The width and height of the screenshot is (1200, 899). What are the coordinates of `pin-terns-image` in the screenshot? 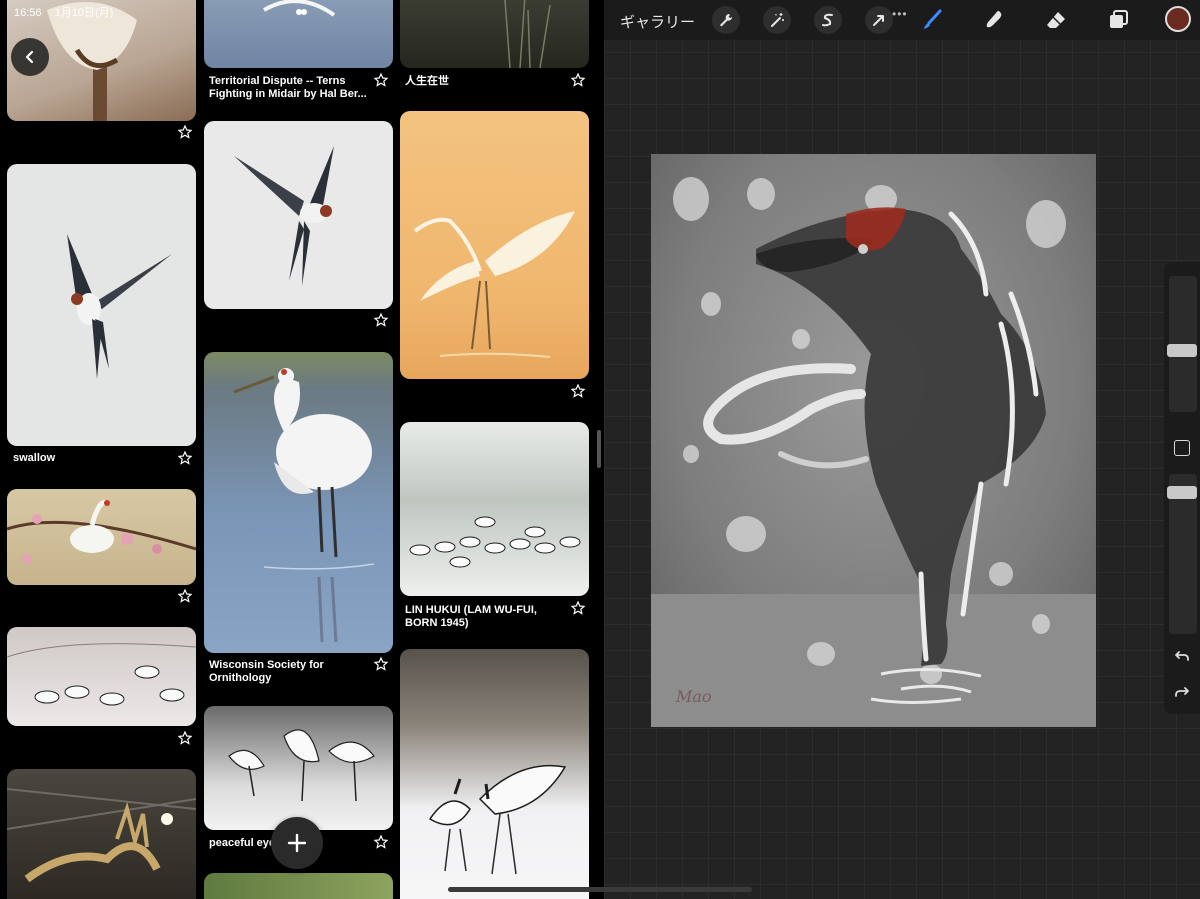 It's located at (298, 34).